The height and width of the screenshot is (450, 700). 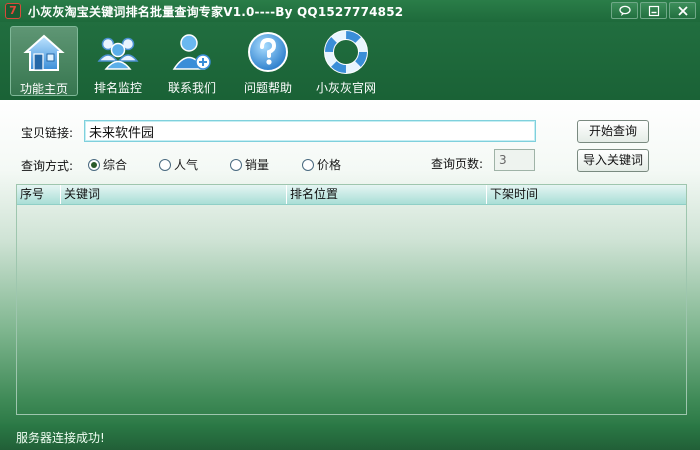 I want to click on radio-label: 人气, so click(x=186, y=165).